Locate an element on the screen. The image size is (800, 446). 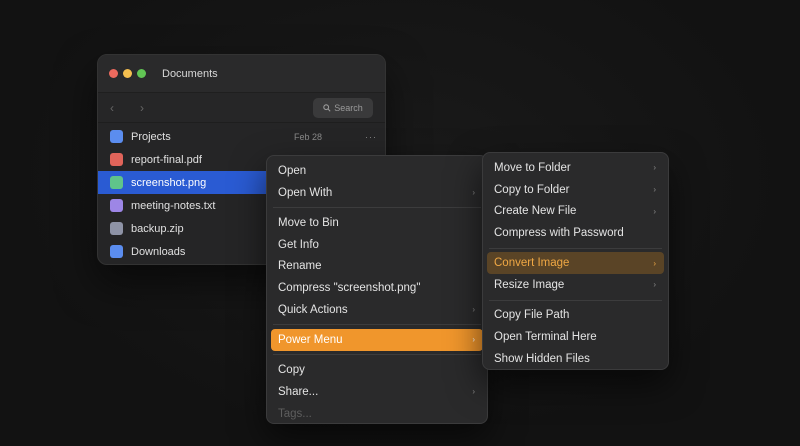
menu-item-label: Move to Folder is located at coordinates (532, 167).